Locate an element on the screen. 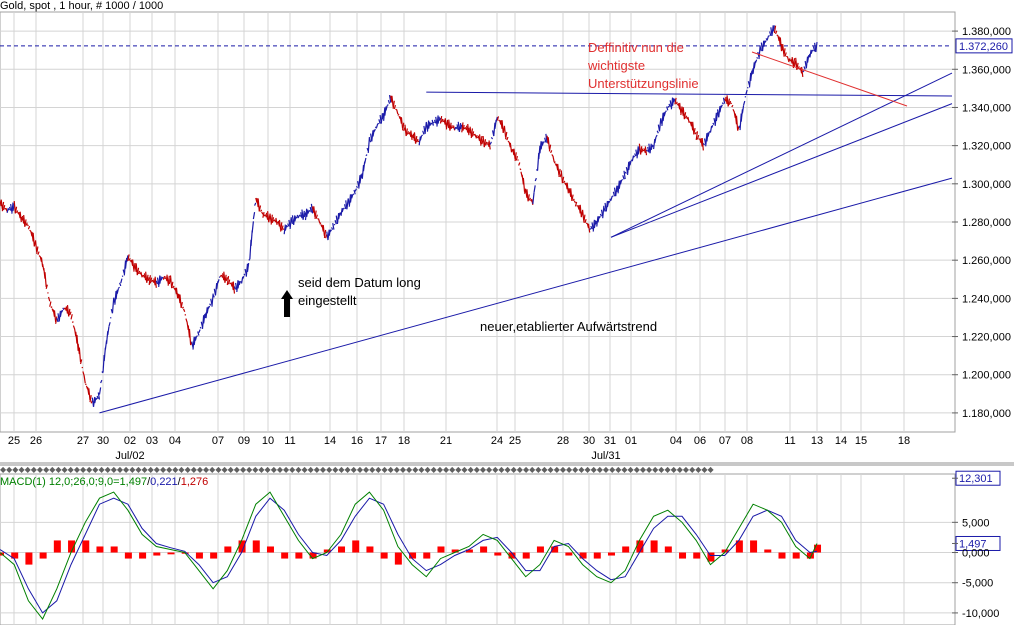 Image resolution: width=1014 pixels, height=625 pixels. price-x-tick-label: 14 is located at coordinates (330, 441).